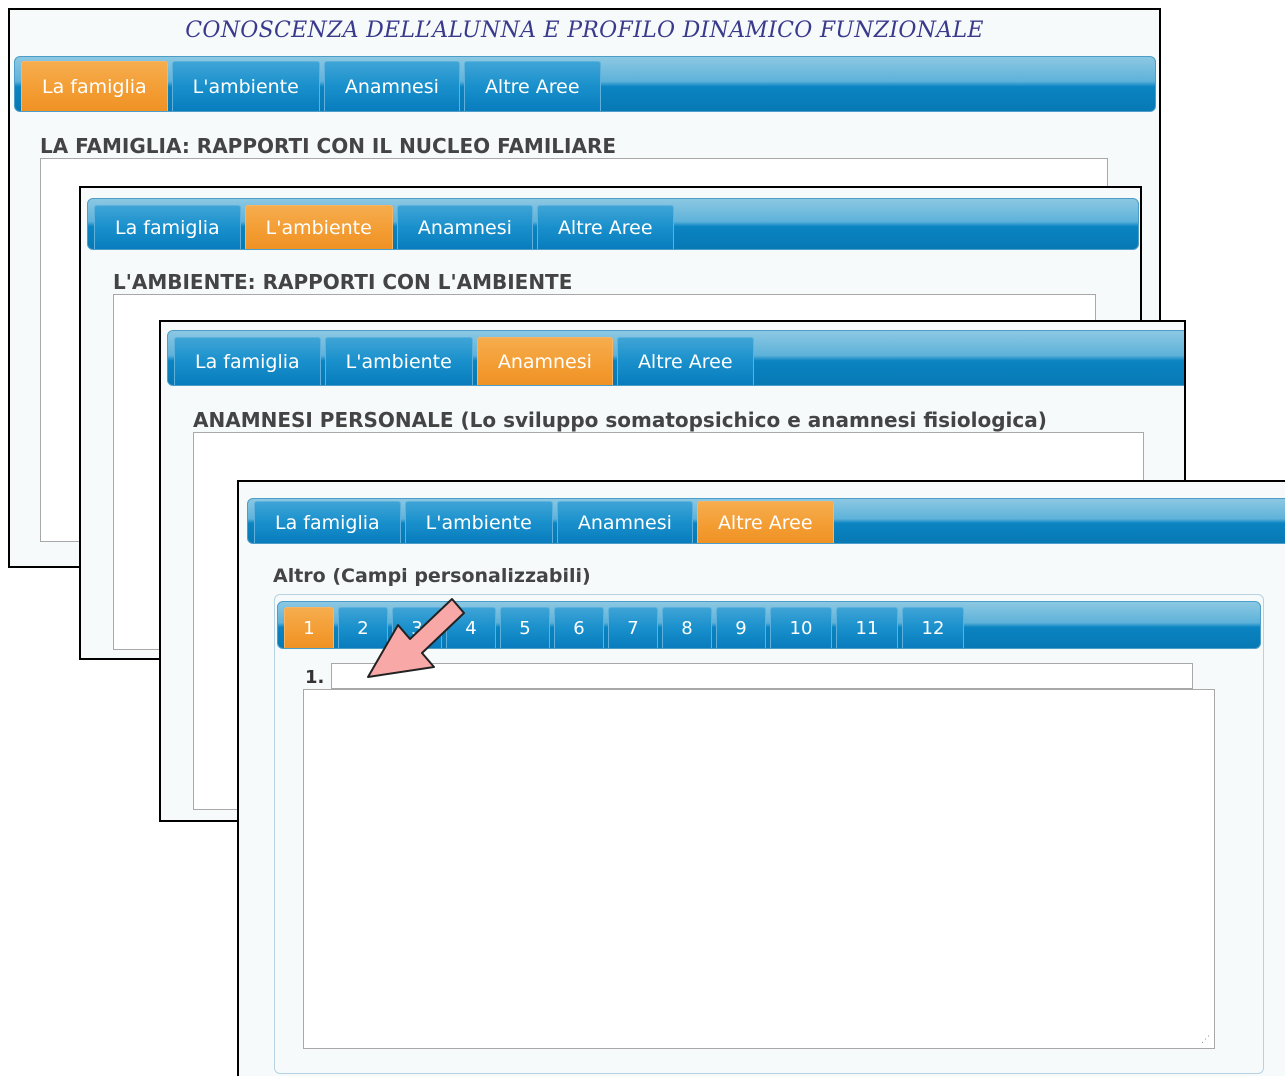 This screenshot has width=1285, height=1076. Describe the element at coordinates (769, 625) in the screenshot. I see `number-tab-bar: 1 2 3 4 5 6 7 8 9 10 11 12` at that location.